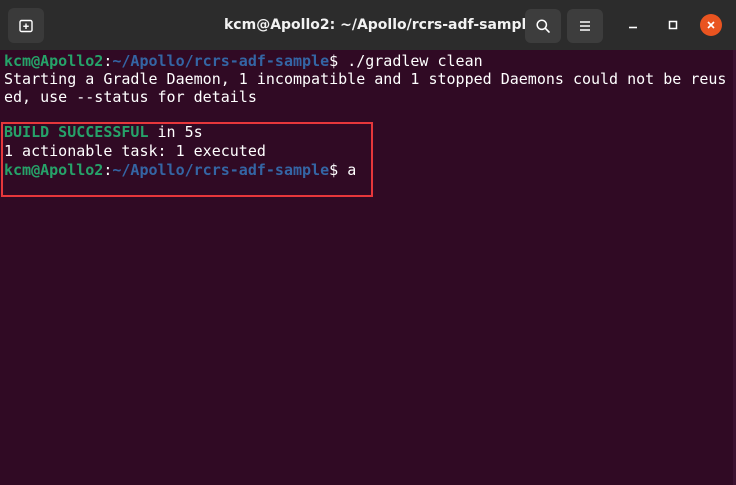 The height and width of the screenshot is (485, 736). Describe the element at coordinates (338, 61) in the screenshot. I see `prompt-symbol: $` at that location.